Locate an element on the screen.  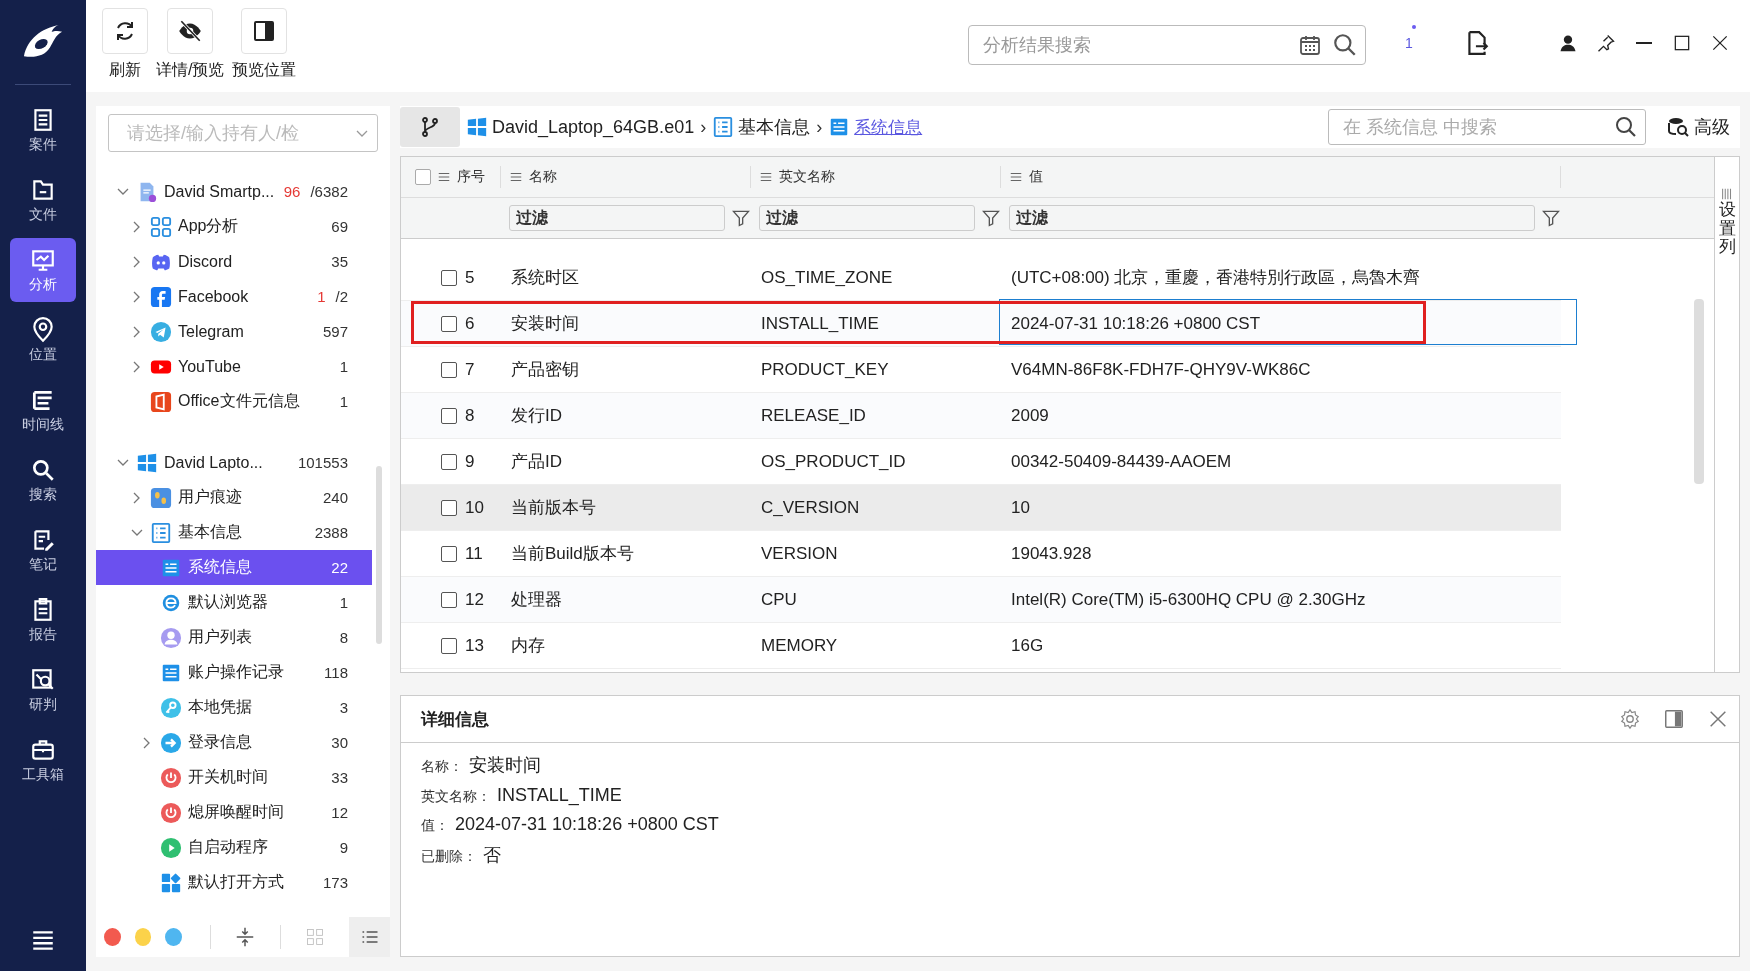
tree-item: Facebook 1 /2 is located at coordinates (234, 296).